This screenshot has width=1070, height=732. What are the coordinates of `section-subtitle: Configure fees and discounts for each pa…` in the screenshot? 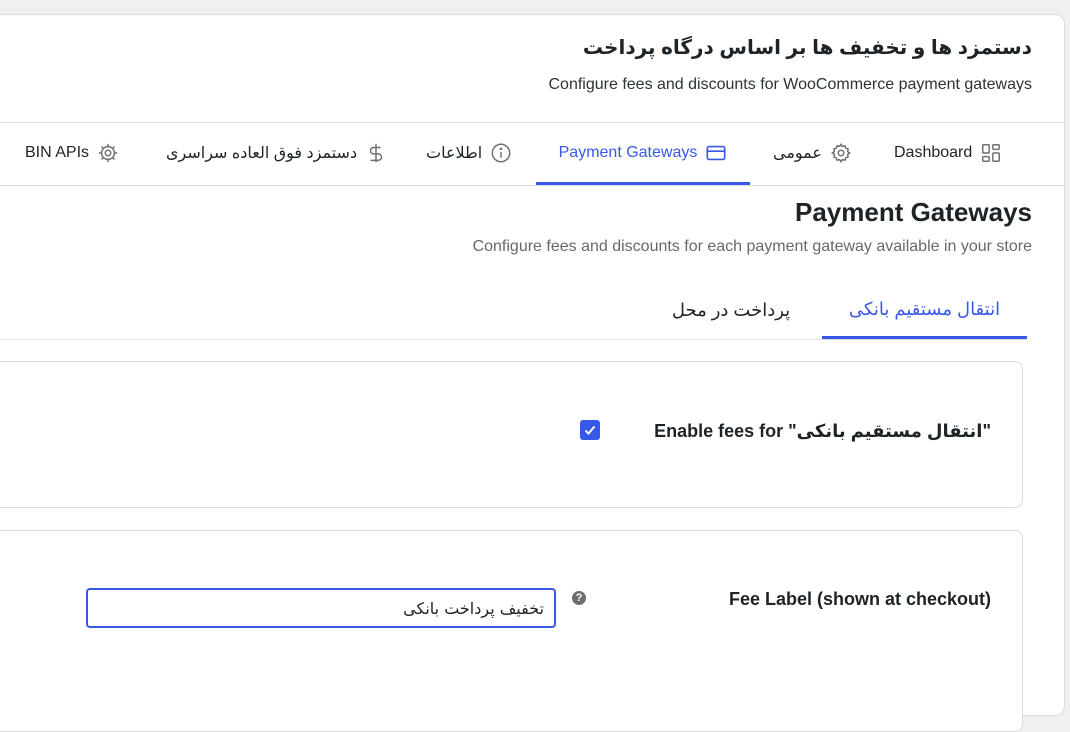 It's located at (752, 246).